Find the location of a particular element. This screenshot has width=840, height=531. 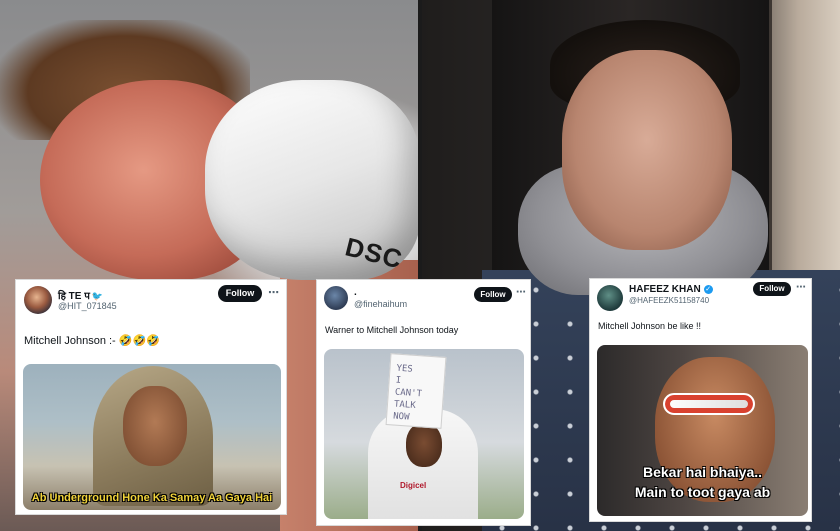

display-name: हि TE प 🐦 is located at coordinates (80, 295).